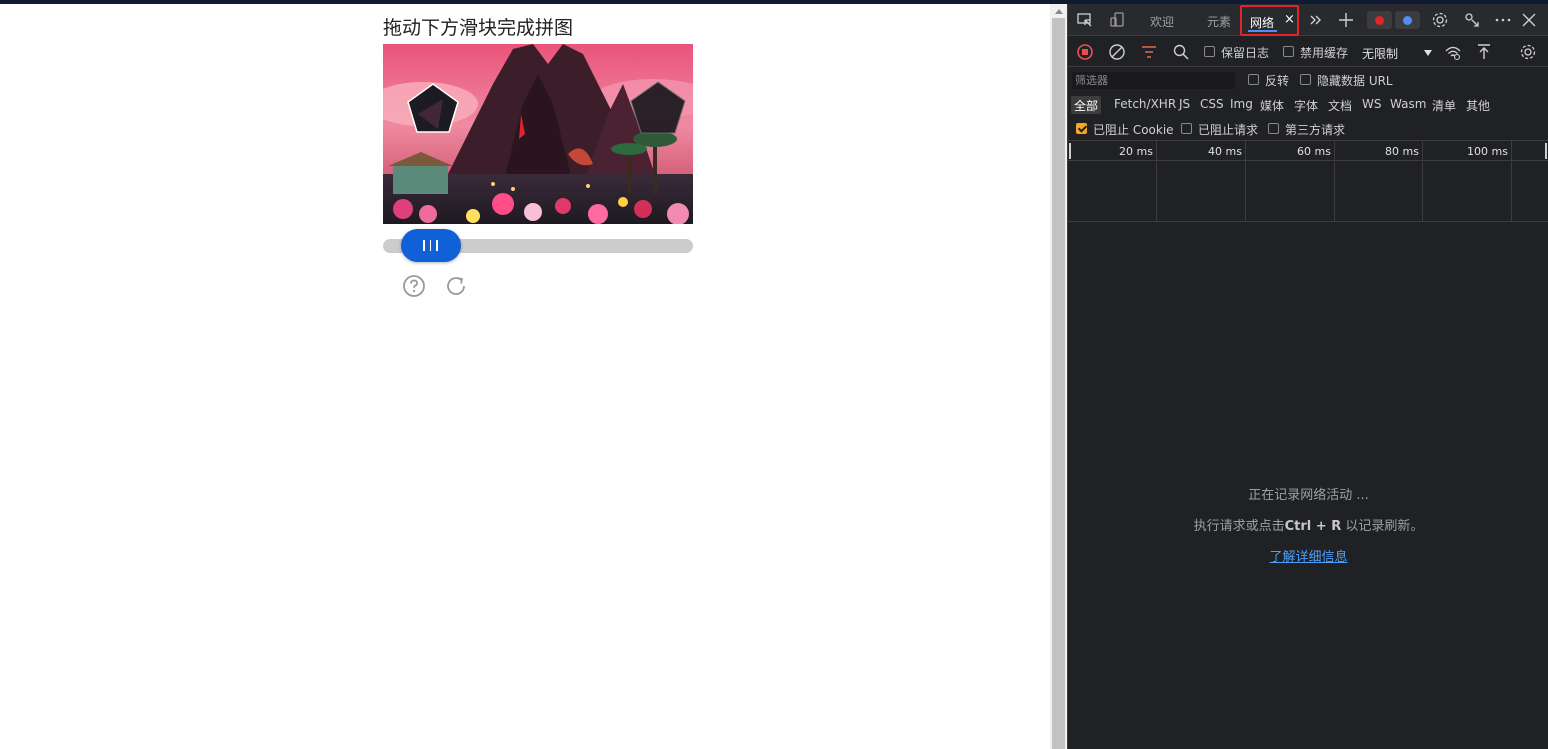 Image resolution: width=1548 pixels, height=749 pixels. Describe the element at coordinates (1085, 20) in the screenshot. I see `inspect-element-icon` at that location.